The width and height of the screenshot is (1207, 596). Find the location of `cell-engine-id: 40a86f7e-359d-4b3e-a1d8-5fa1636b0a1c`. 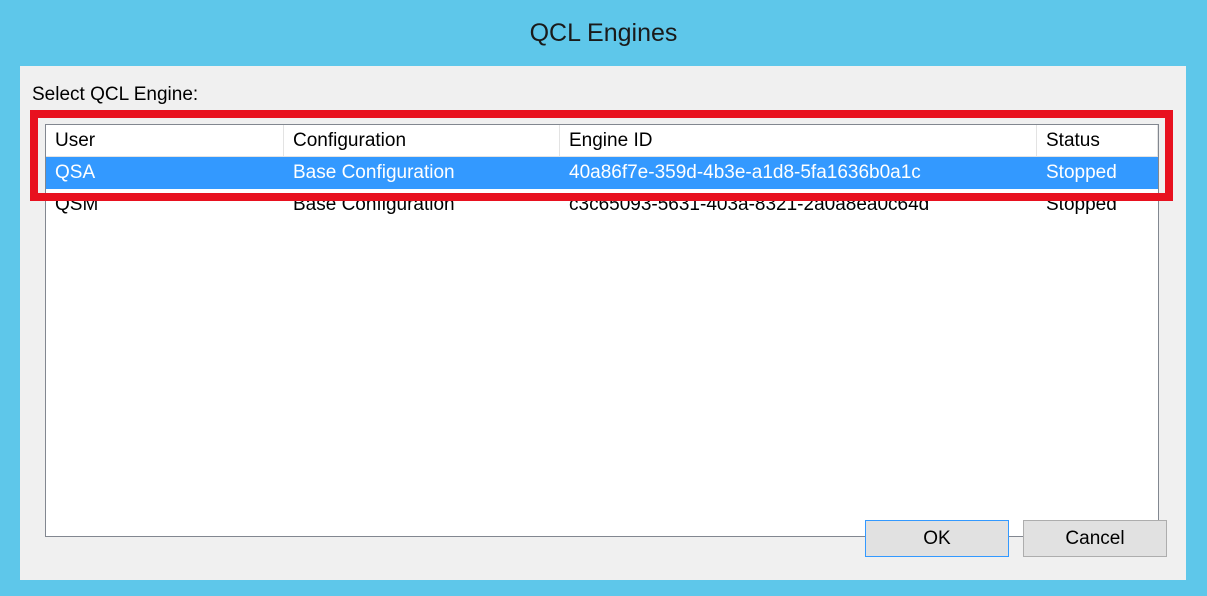

cell-engine-id: 40a86f7e-359d-4b3e-a1d8-5fa1636b0a1c is located at coordinates (745, 172).